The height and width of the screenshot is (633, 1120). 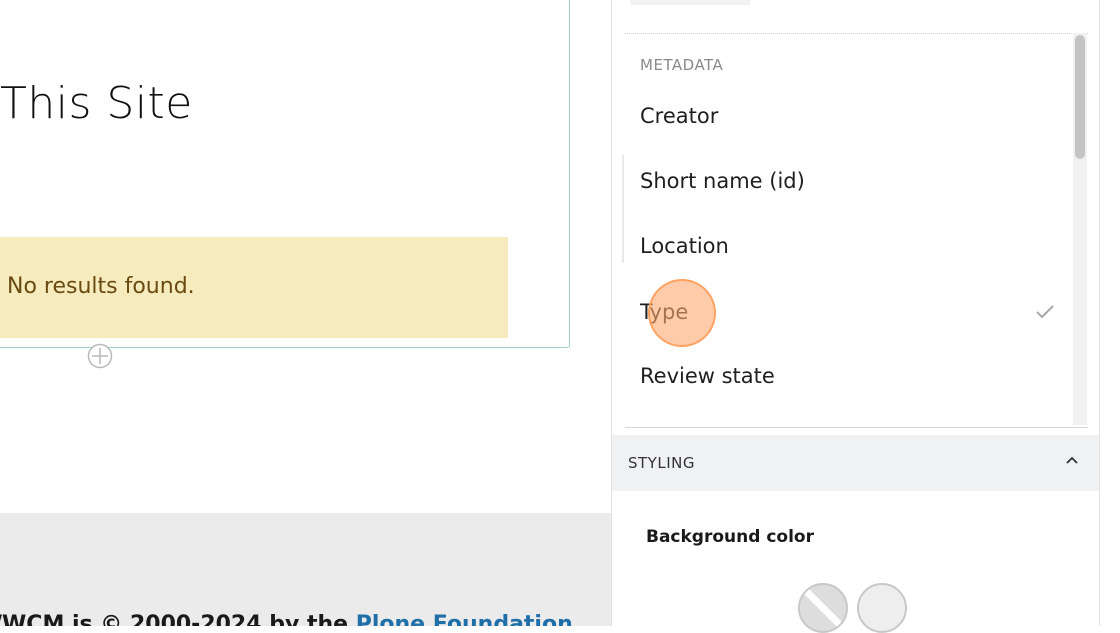 I want to click on add-block-button, so click(x=100, y=356).